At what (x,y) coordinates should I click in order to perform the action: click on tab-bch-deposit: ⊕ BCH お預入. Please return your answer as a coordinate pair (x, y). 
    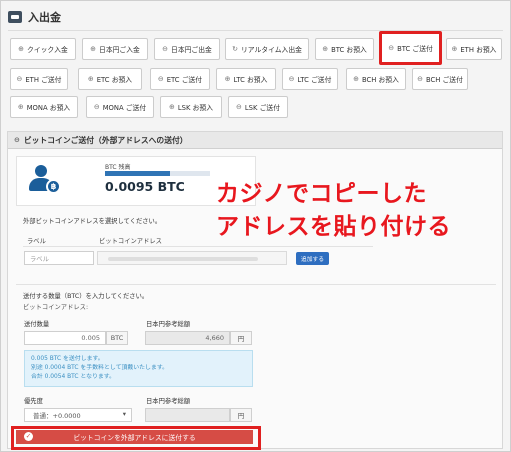
    Looking at the image, I should click on (376, 79).